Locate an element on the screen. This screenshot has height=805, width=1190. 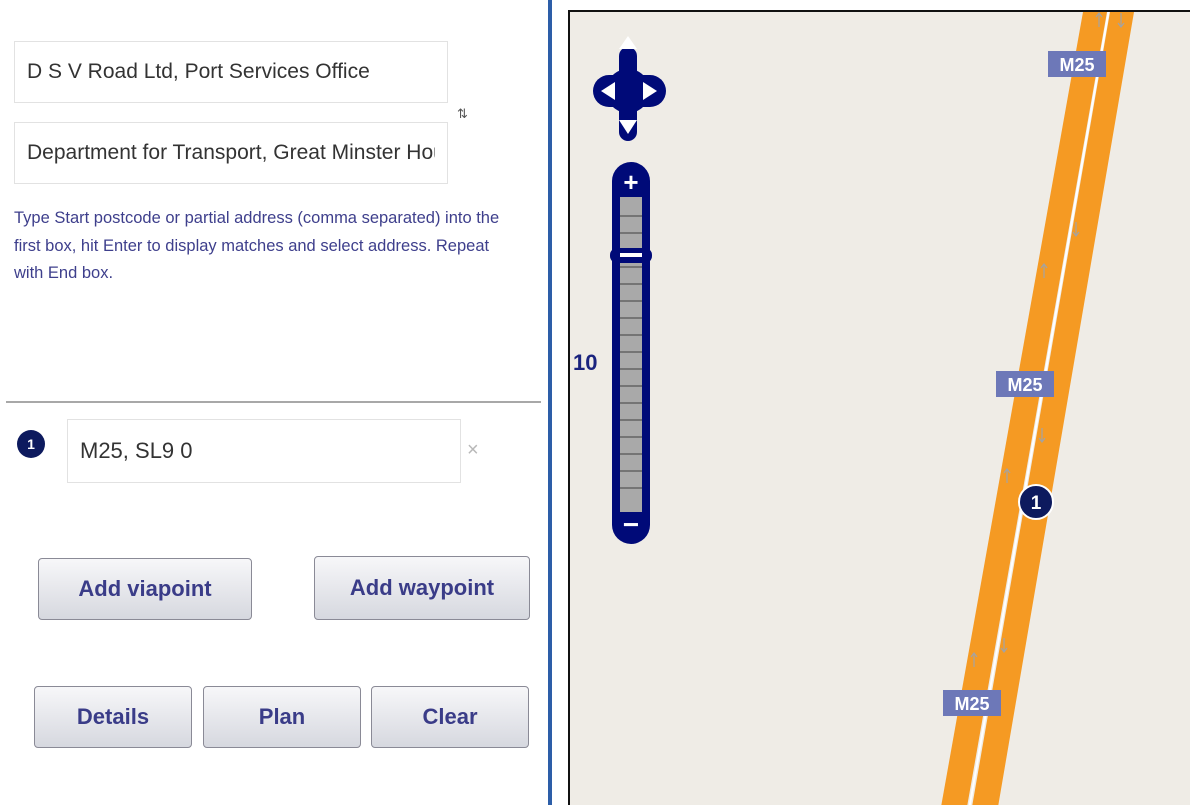
panel-separator is located at coordinates (550, 402).